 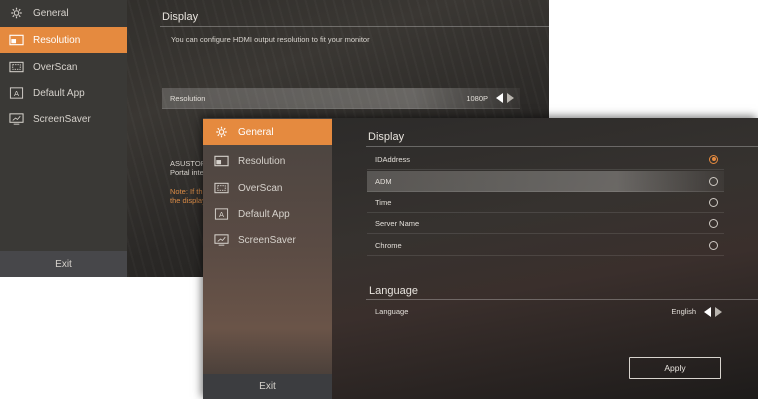 I want to click on display-option-label: IDAddress, so click(x=393, y=159).